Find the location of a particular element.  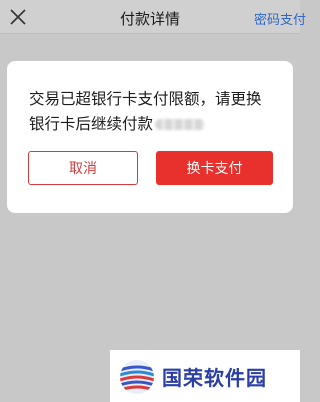

globe-logo-icon is located at coordinates (137, 377).